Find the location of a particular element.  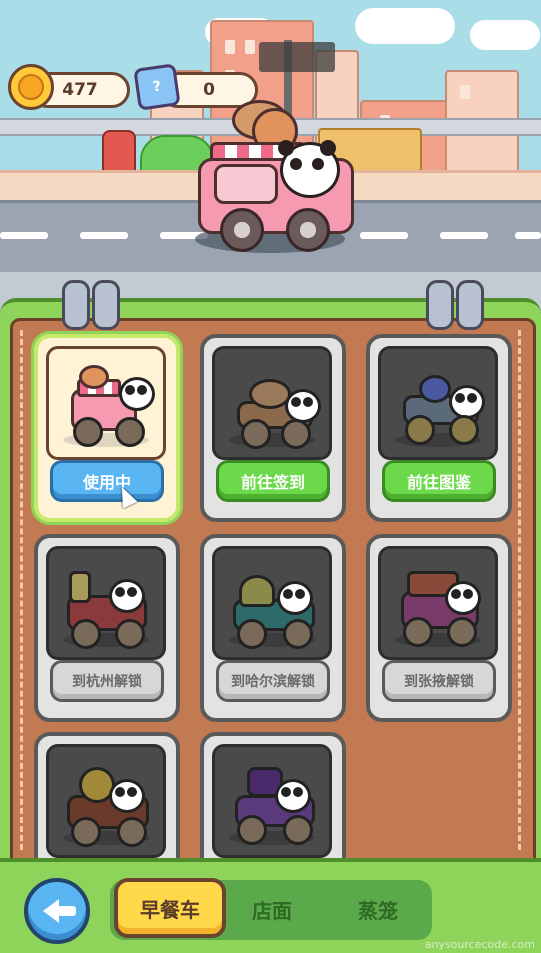

watermark: anysourcecode.com is located at coordinates (479, 944).